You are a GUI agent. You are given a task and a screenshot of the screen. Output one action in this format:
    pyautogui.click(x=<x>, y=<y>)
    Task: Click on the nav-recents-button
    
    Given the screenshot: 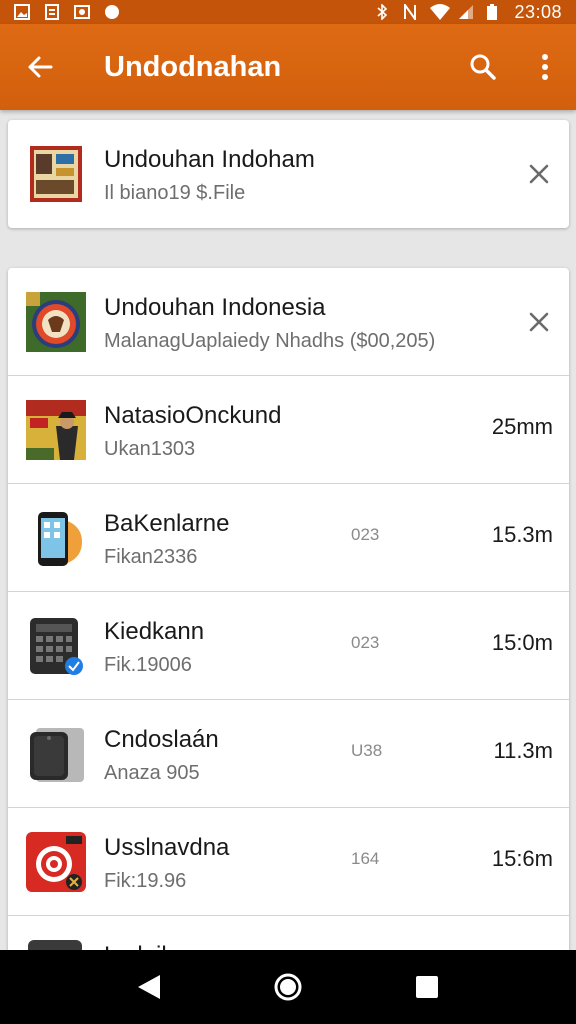 What is the action you would take?
    pyautogui.click(x=427, y=987)
    